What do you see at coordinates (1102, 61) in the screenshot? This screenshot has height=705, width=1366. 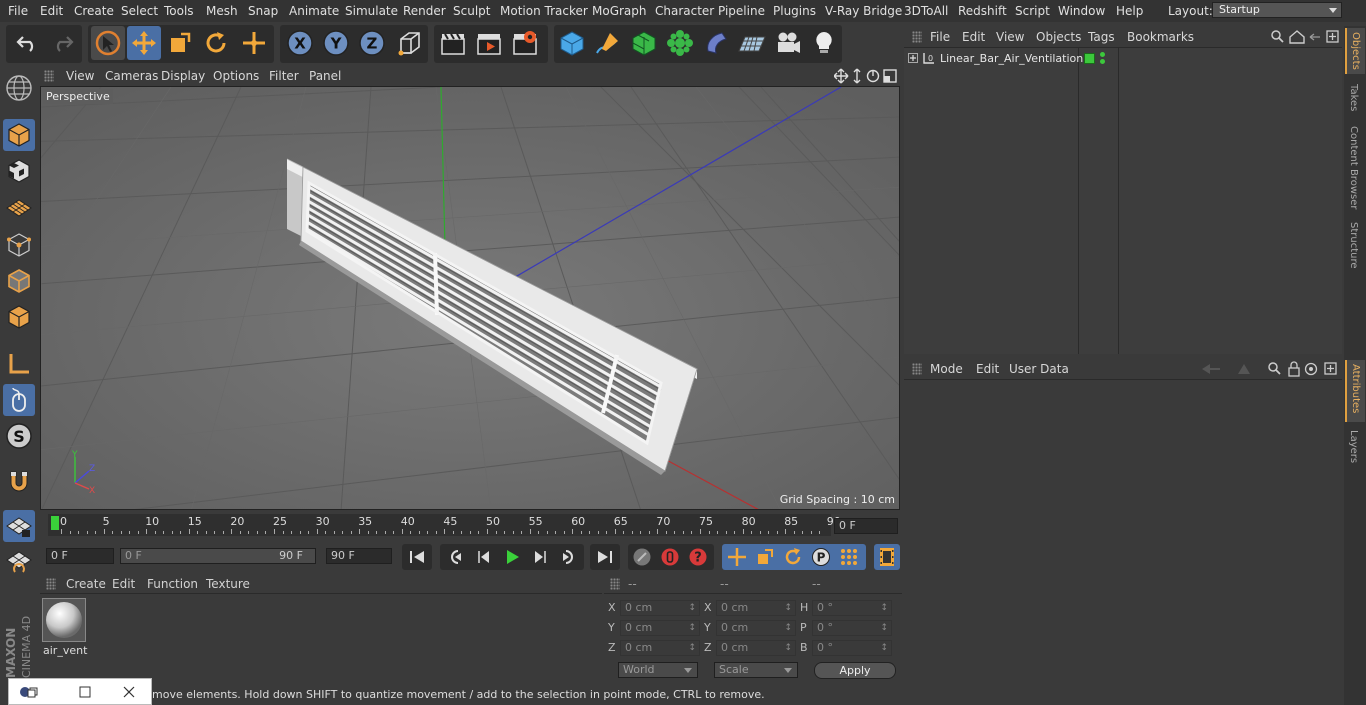 I see `render-visibility-dot` at bounding box center [1102, 61].